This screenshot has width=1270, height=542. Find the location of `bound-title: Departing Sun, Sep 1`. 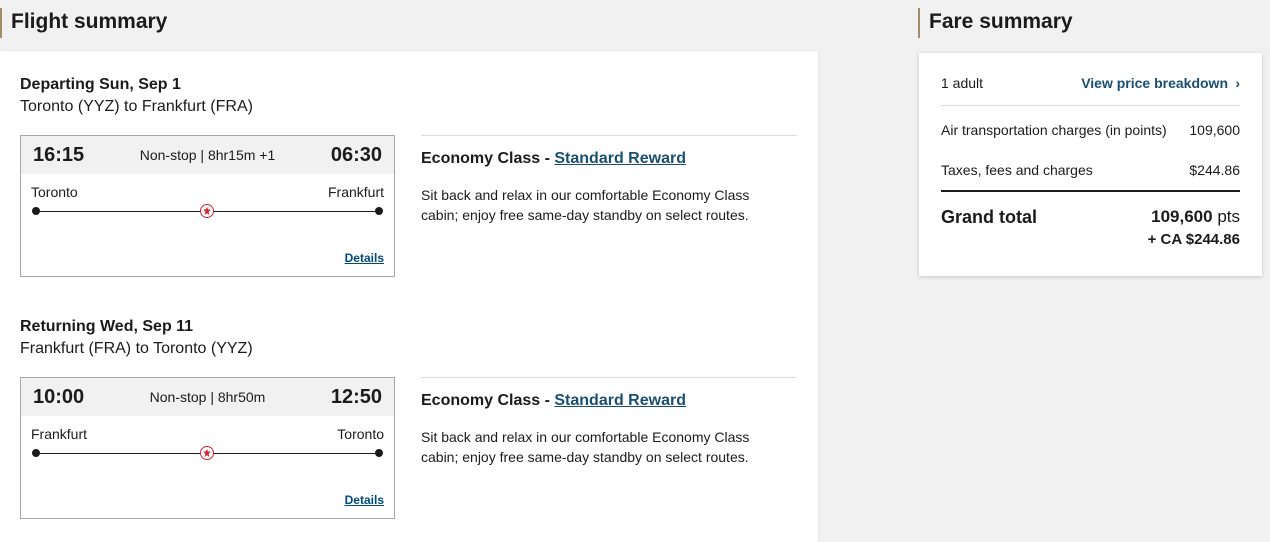

bound-title: Departing Sun, Sep 1 is located at coordinates (100, 84).